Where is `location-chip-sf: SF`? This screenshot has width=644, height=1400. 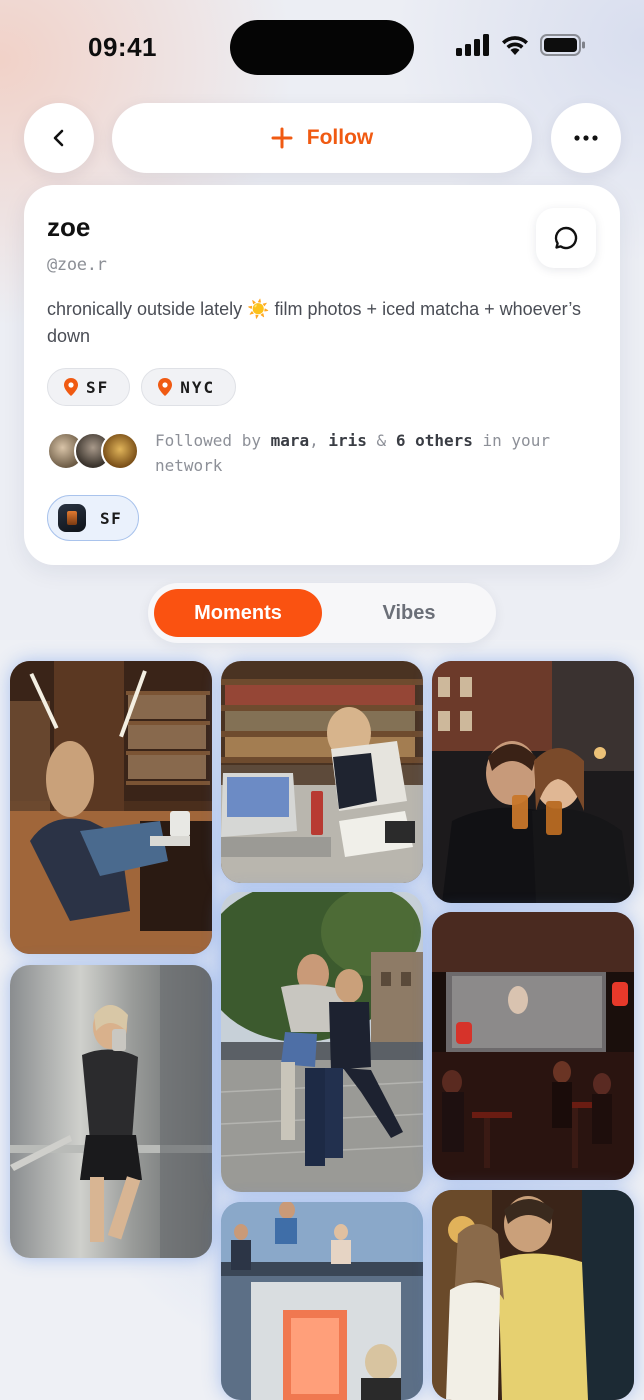
location-chip-sf: SF is located at coordinates (89, 387).